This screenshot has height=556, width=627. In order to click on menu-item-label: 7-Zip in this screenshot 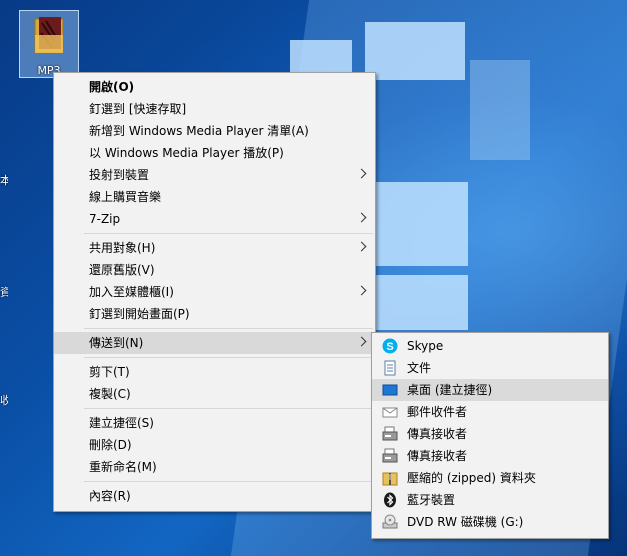, I will do `click(105, 219)`.